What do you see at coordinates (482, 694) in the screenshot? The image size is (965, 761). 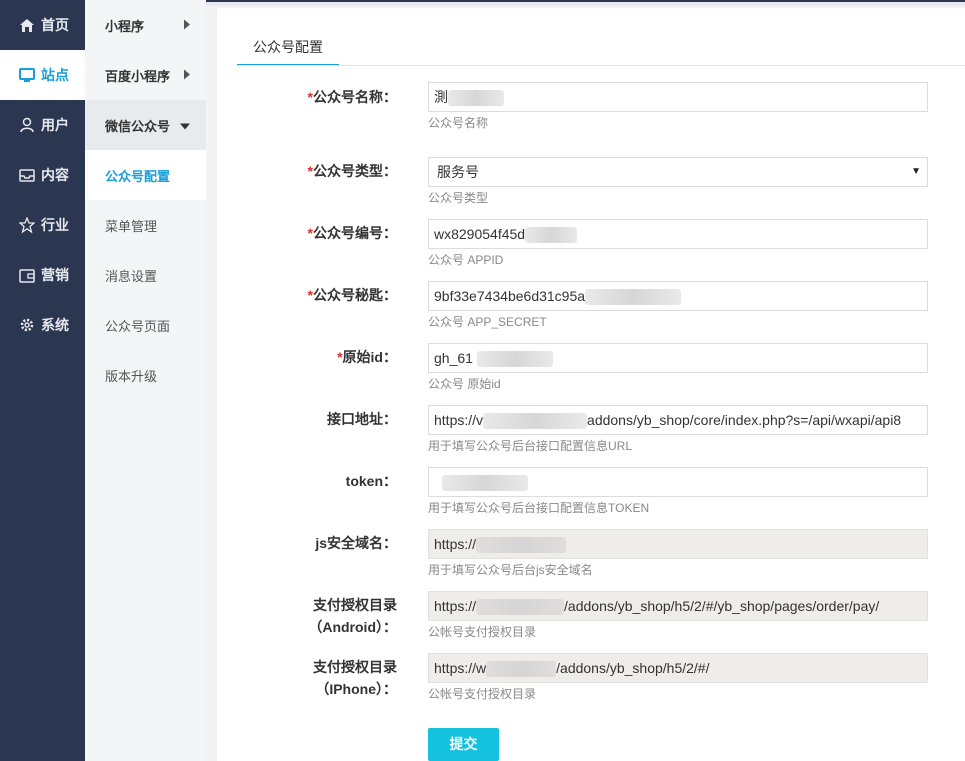 I see `pay-iphone-help: 公帐号支付授权目录` at bounding box center [482, 694].